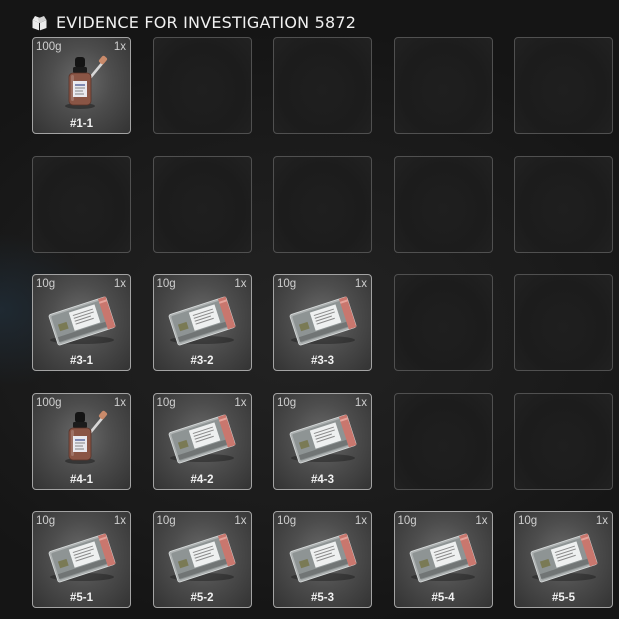 This screenshot has height=619, width=619. I want to click on inventory-slot-4-2: 10g 1x #4-2, so click(202, 441).